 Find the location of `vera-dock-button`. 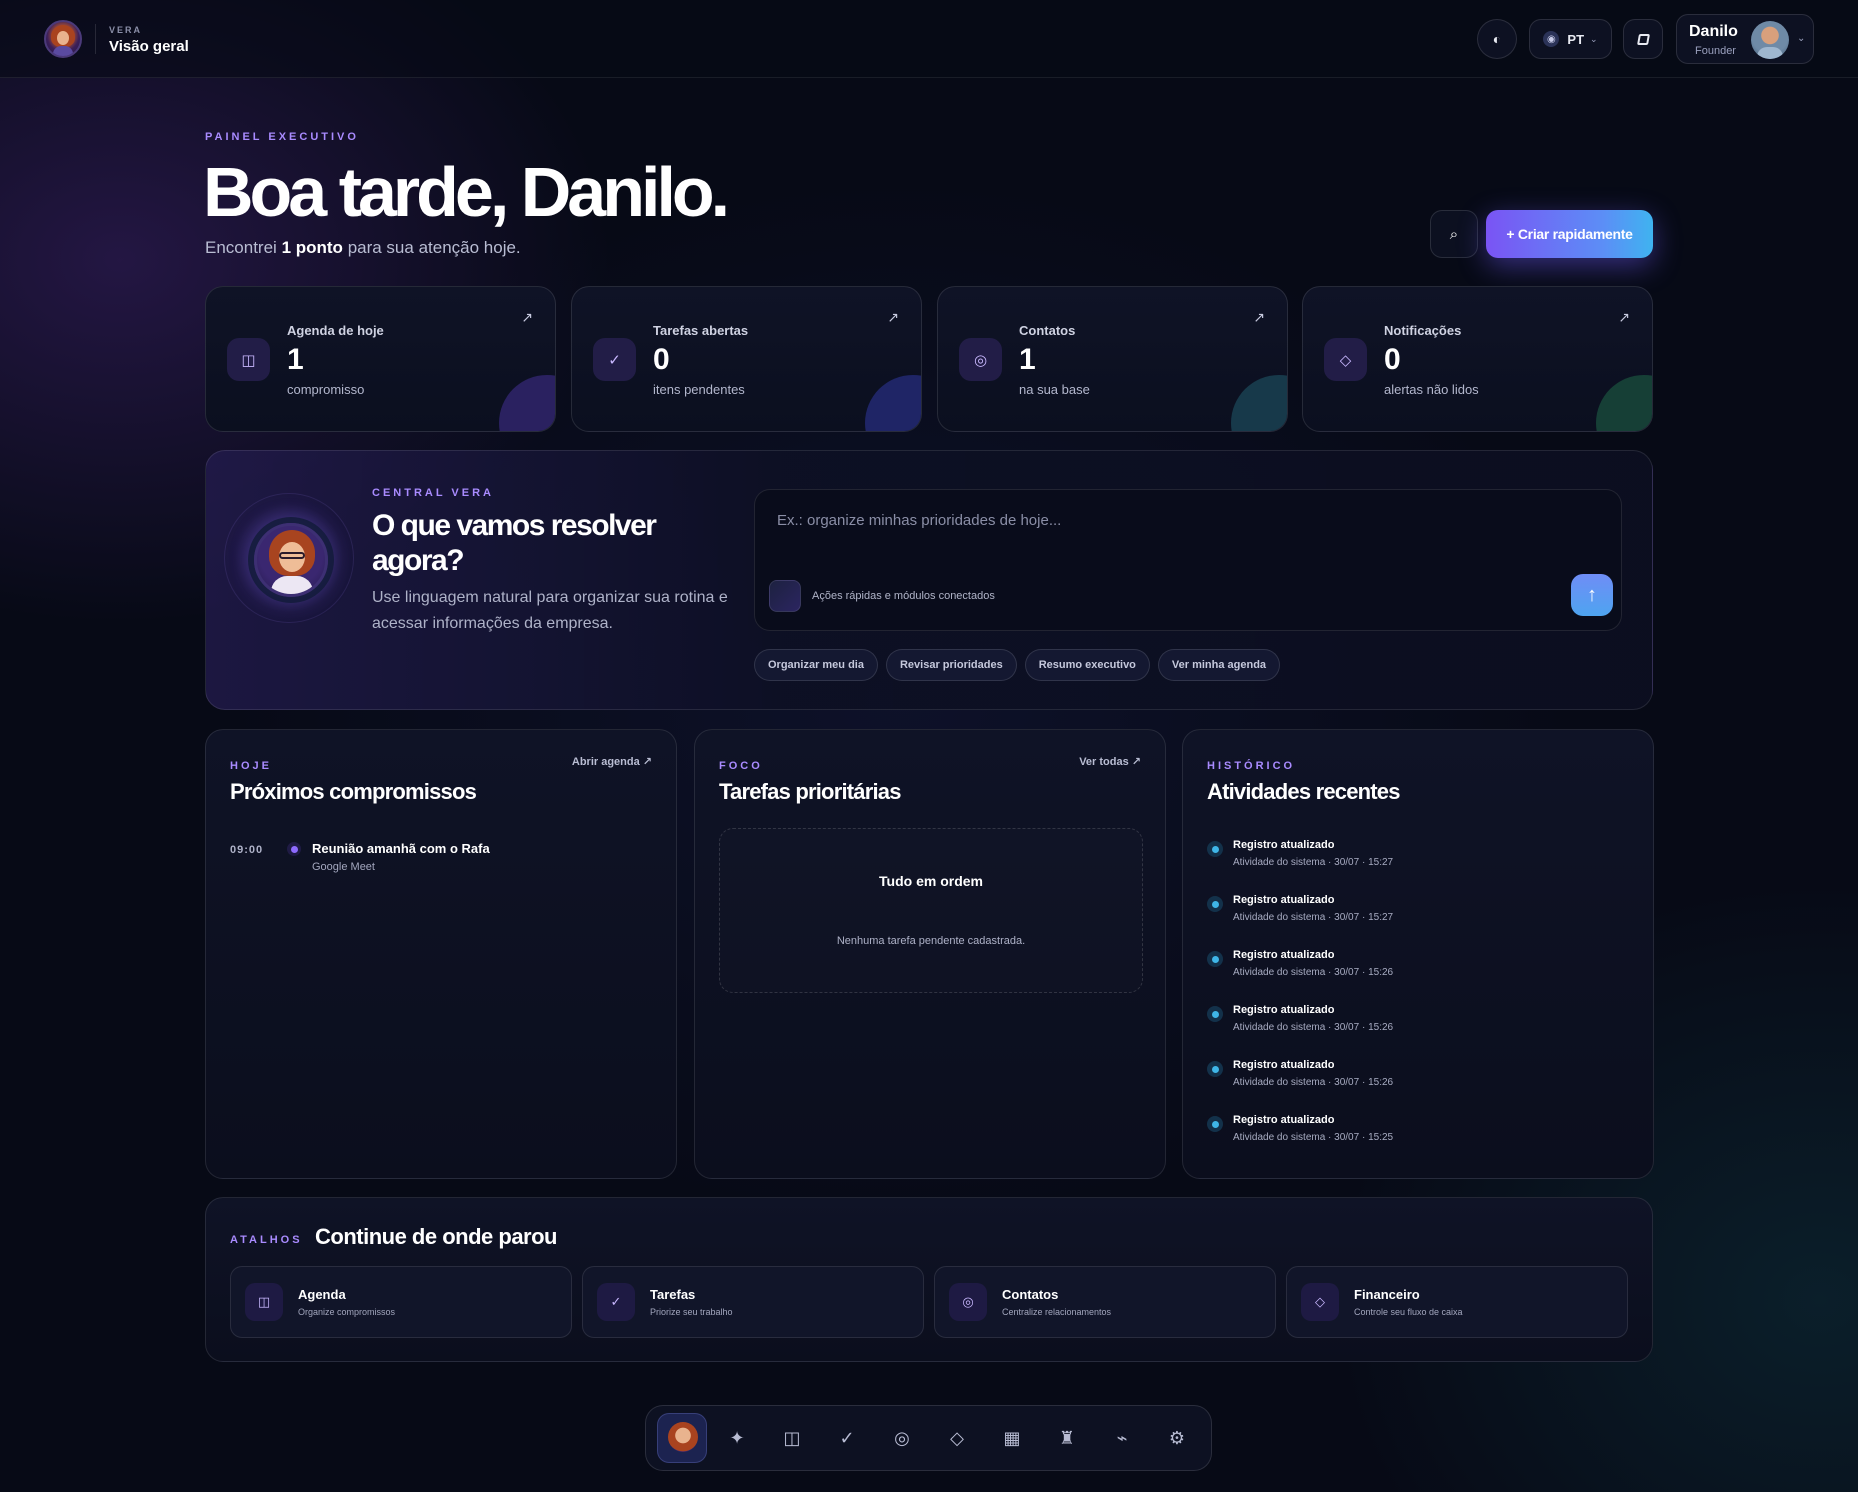

vera-dock-button is located at coordinates (682, 1438).